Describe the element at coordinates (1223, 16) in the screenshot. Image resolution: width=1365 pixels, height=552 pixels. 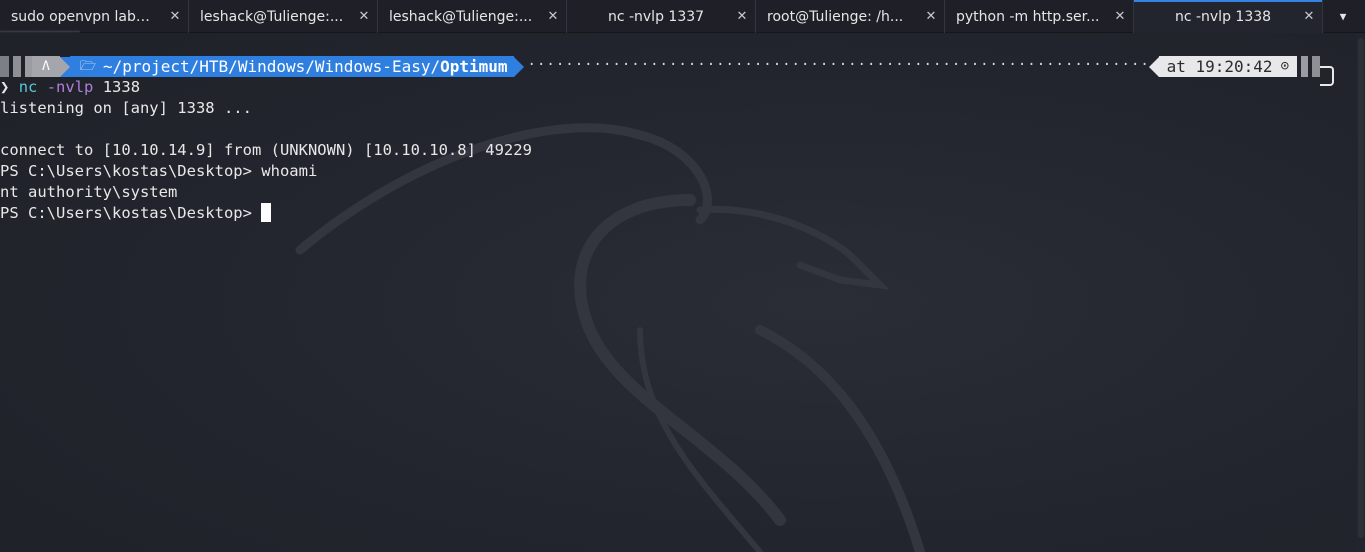
I see `tab-label: nc -nvlp 1338` at that location.